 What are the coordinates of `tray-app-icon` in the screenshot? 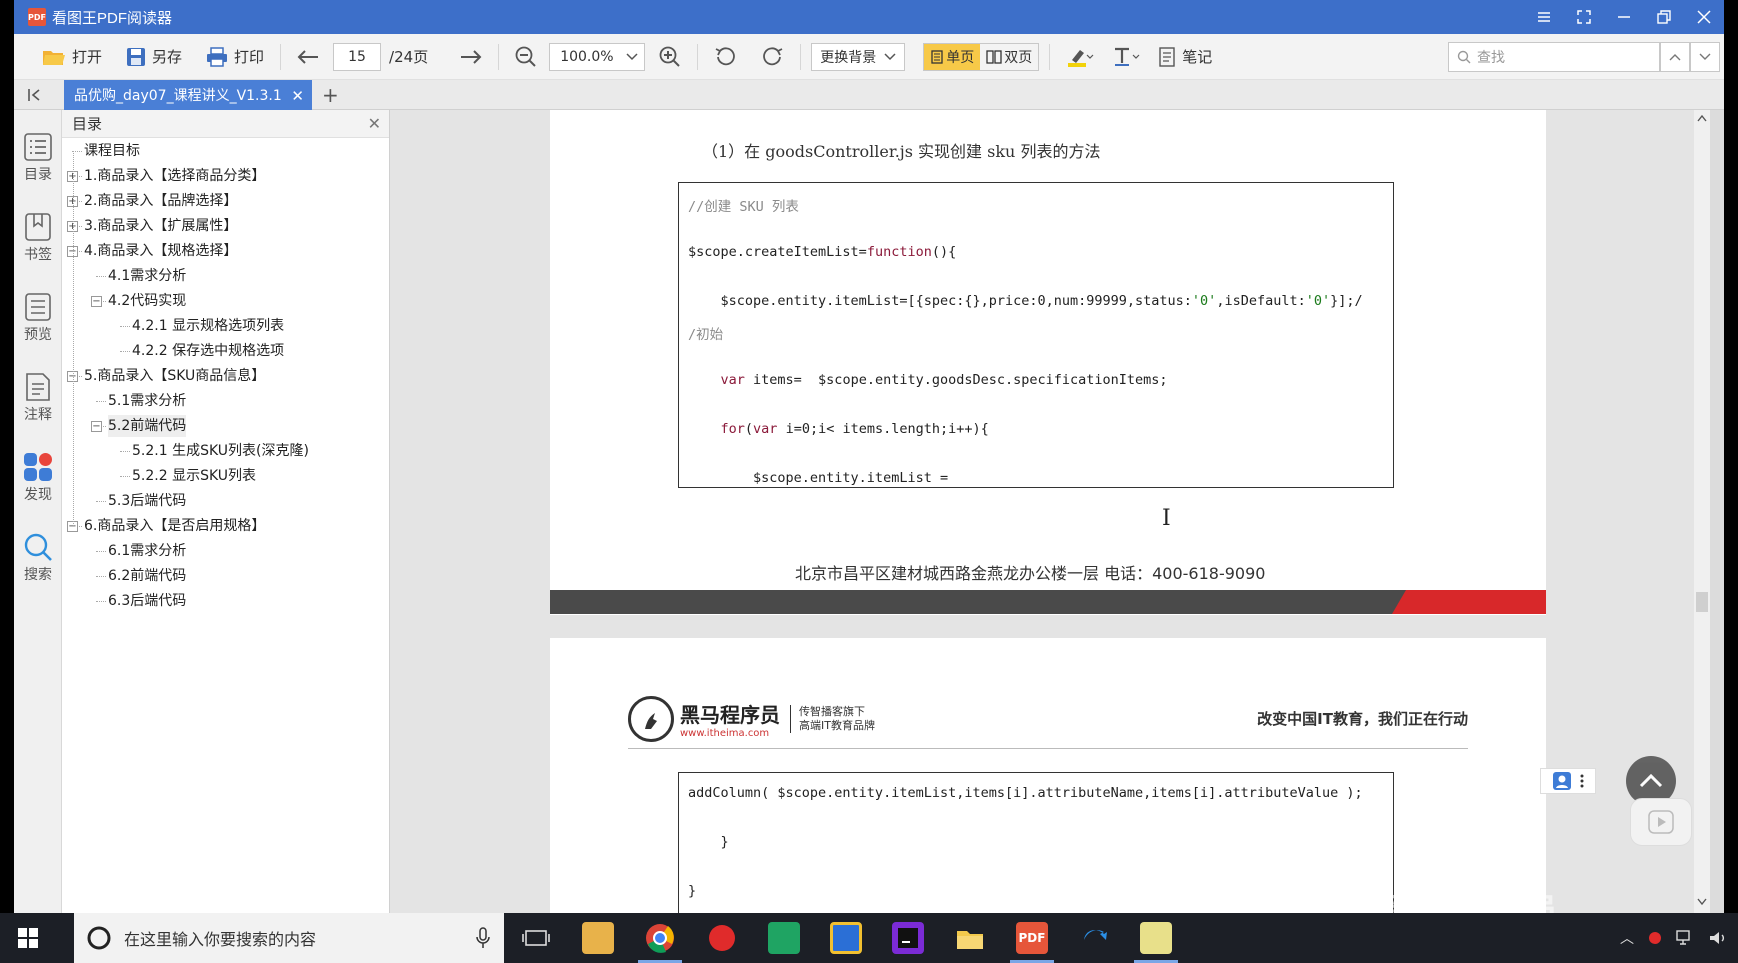 It's located at (1655, 938).